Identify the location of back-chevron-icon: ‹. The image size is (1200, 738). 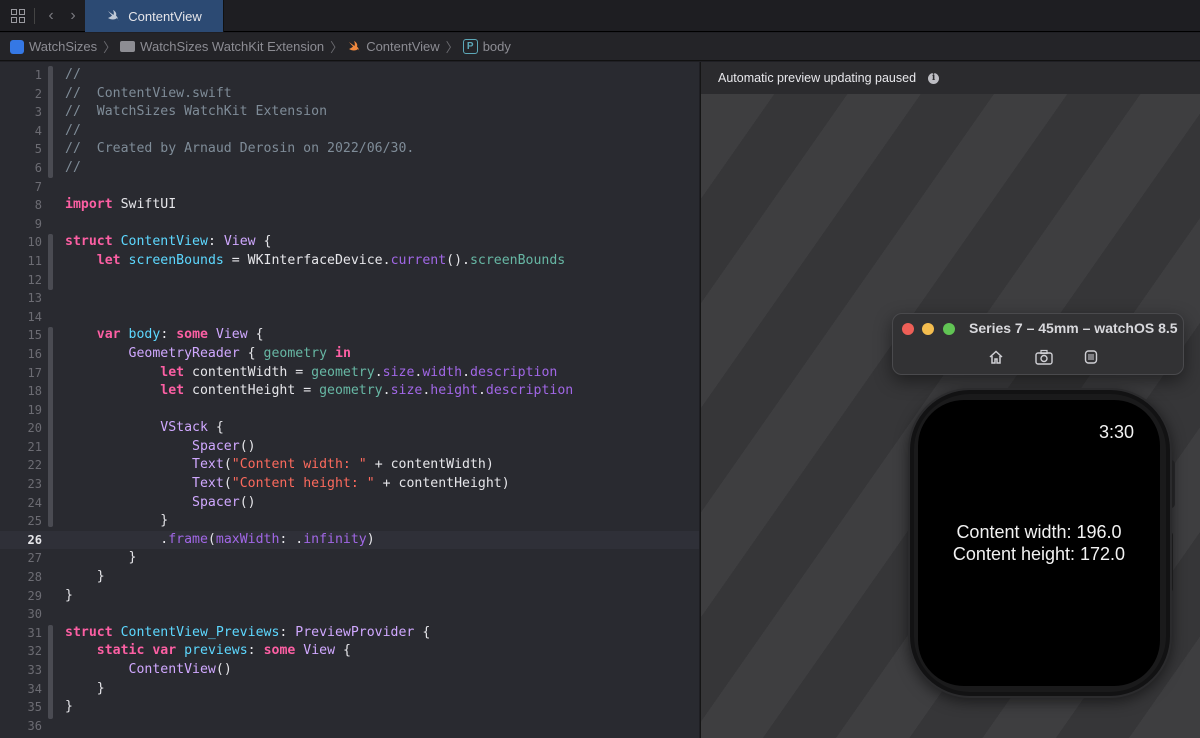
(51, 15).